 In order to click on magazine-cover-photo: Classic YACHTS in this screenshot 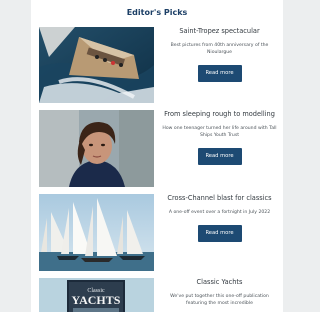, I will do `click(96, 295)`.